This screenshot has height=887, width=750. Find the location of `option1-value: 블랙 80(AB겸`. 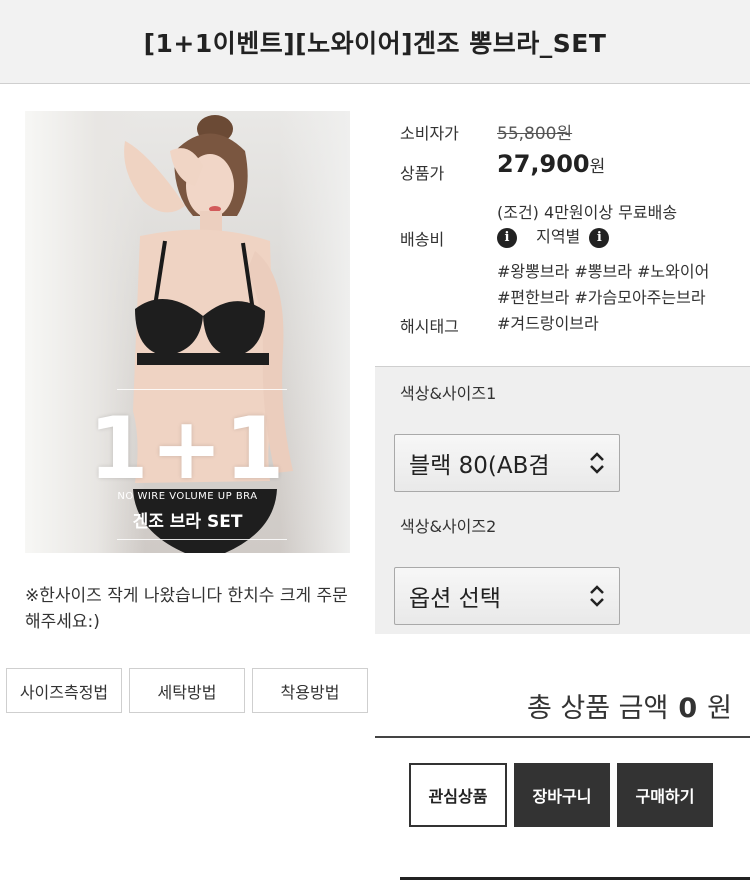

option1-value: 블랙 80(AB겸 is located at coordinates (479, 466).